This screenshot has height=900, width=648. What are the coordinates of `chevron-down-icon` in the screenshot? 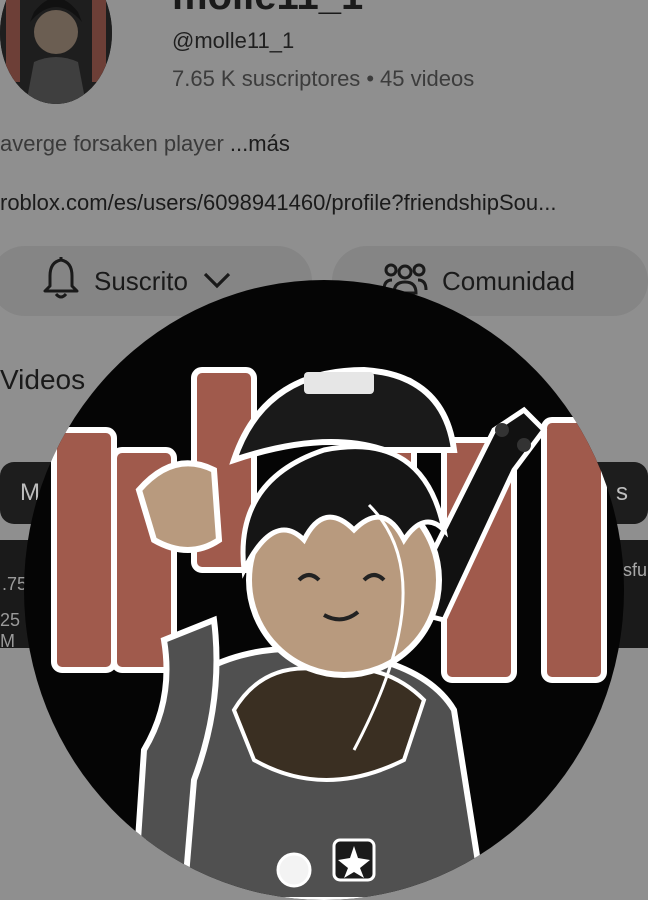 It's located at (217, 281).